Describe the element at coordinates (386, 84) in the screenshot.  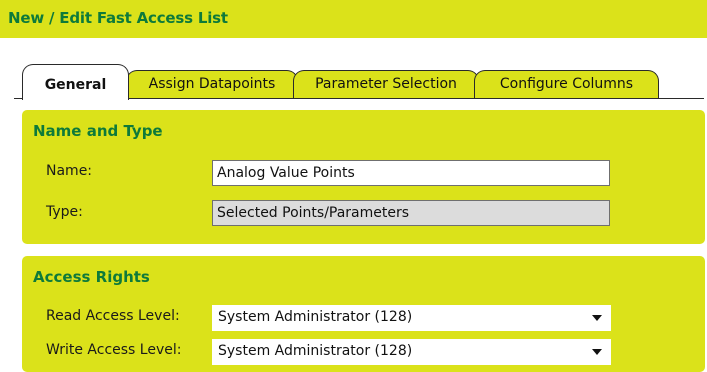
I see `tab-parameter-selection: Parameter Selection` at that location.